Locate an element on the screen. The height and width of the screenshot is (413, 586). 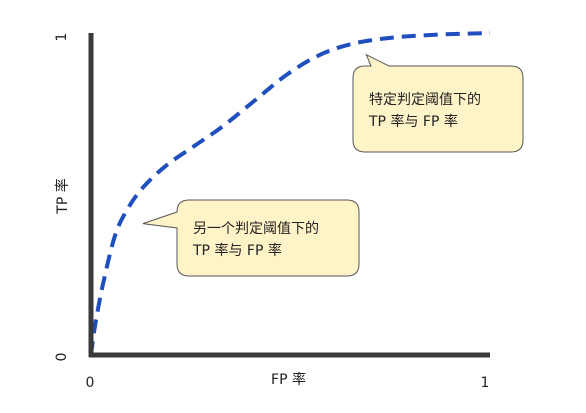
callout-0-line-1: TP 率与 FP 率 is located at coordinates (413, 121).